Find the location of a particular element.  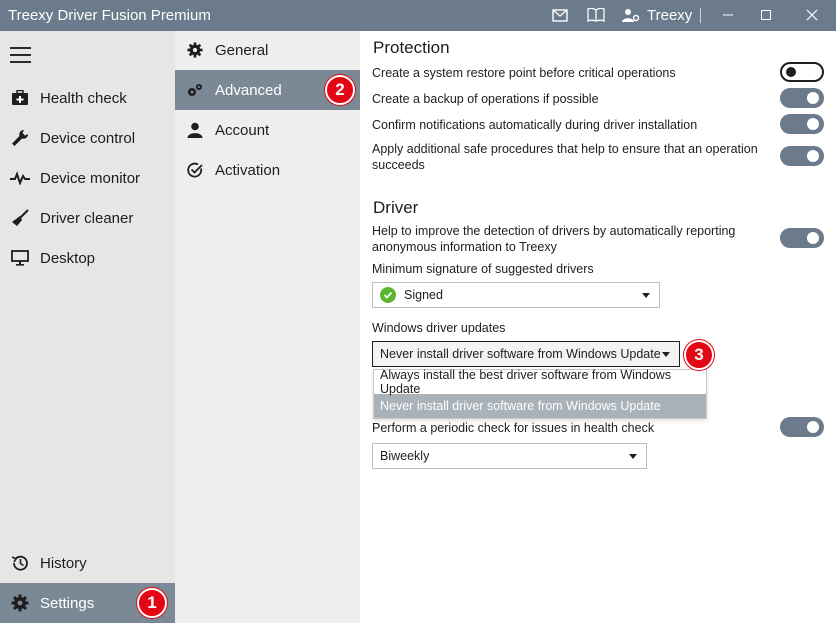

updates-label: Windows driver updates is located at coordinates (439, 328).